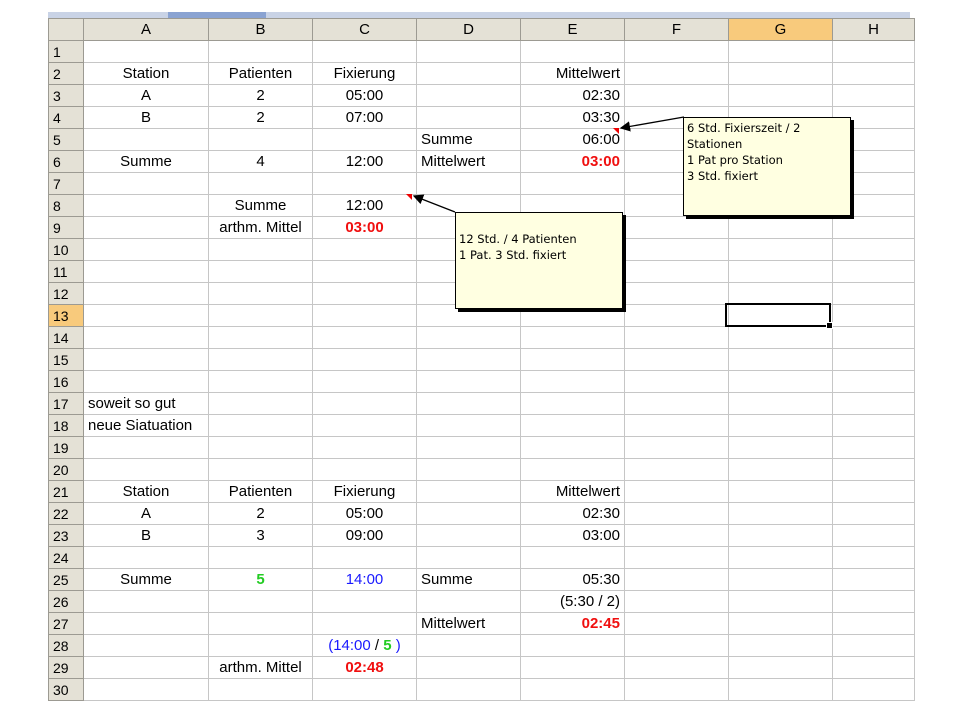 The image size is (960, 720). What do you see at coordinates (829, 325) in the screenshot?
I see `fill-handle` at bounding box center [829, 325].